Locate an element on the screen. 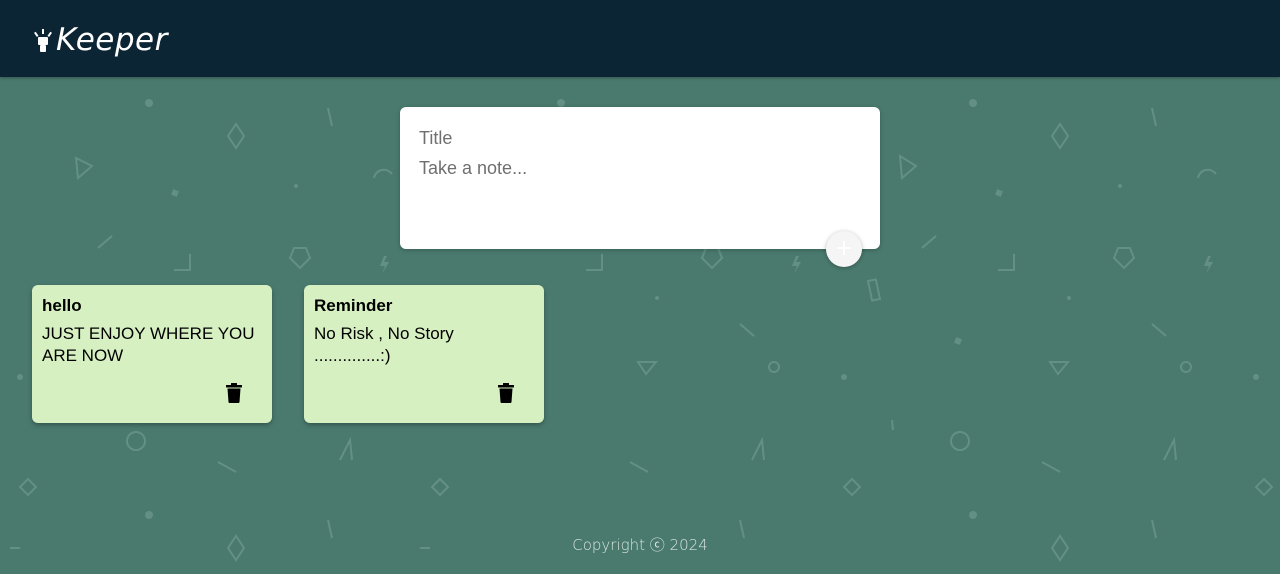 The image size is (1280, 574). footer: Copyright ⓒ 2024 is located at coordinates (640, 545).